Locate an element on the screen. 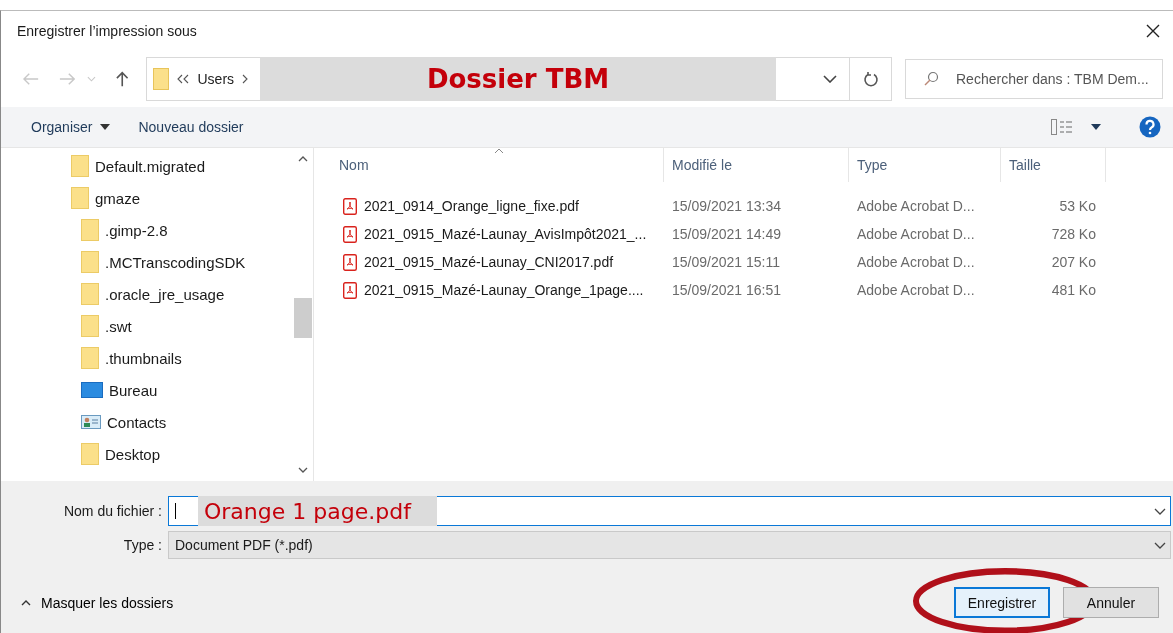  organize-menu-button: Organiser is located at coordinates (71, 127).